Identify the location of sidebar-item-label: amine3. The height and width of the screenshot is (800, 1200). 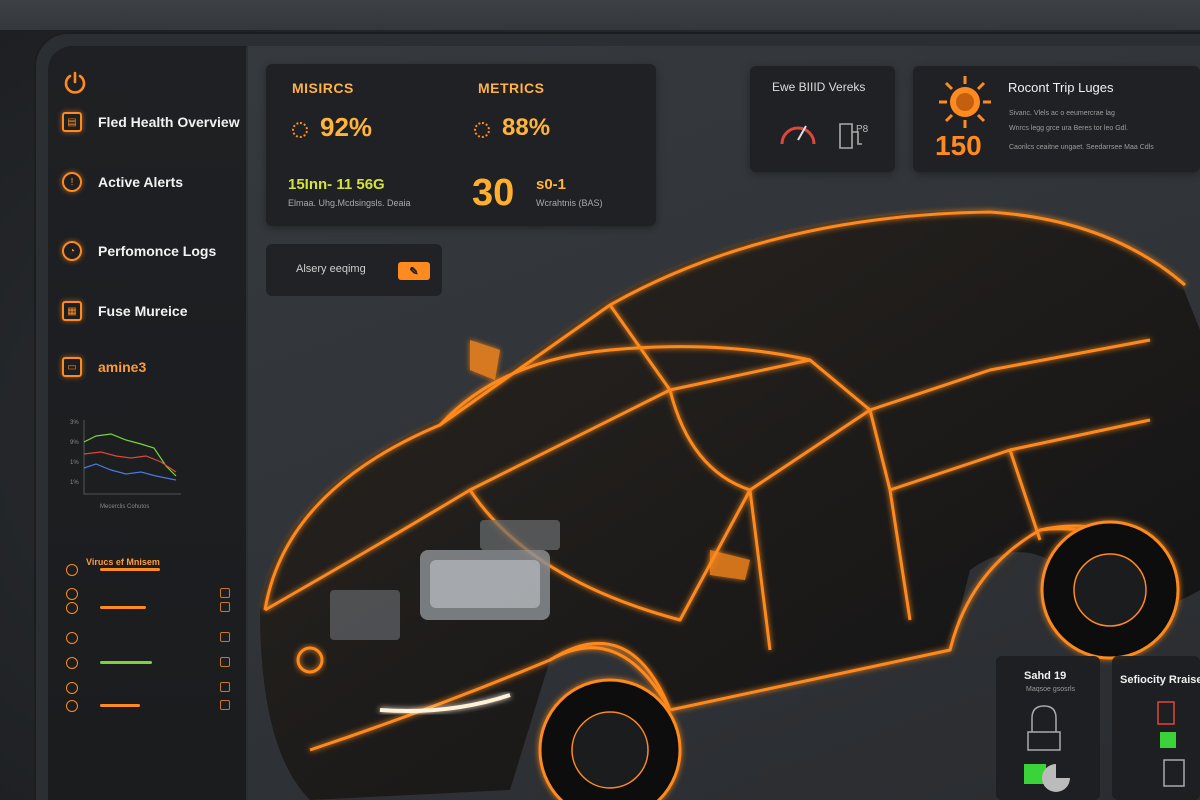
(122, 367).